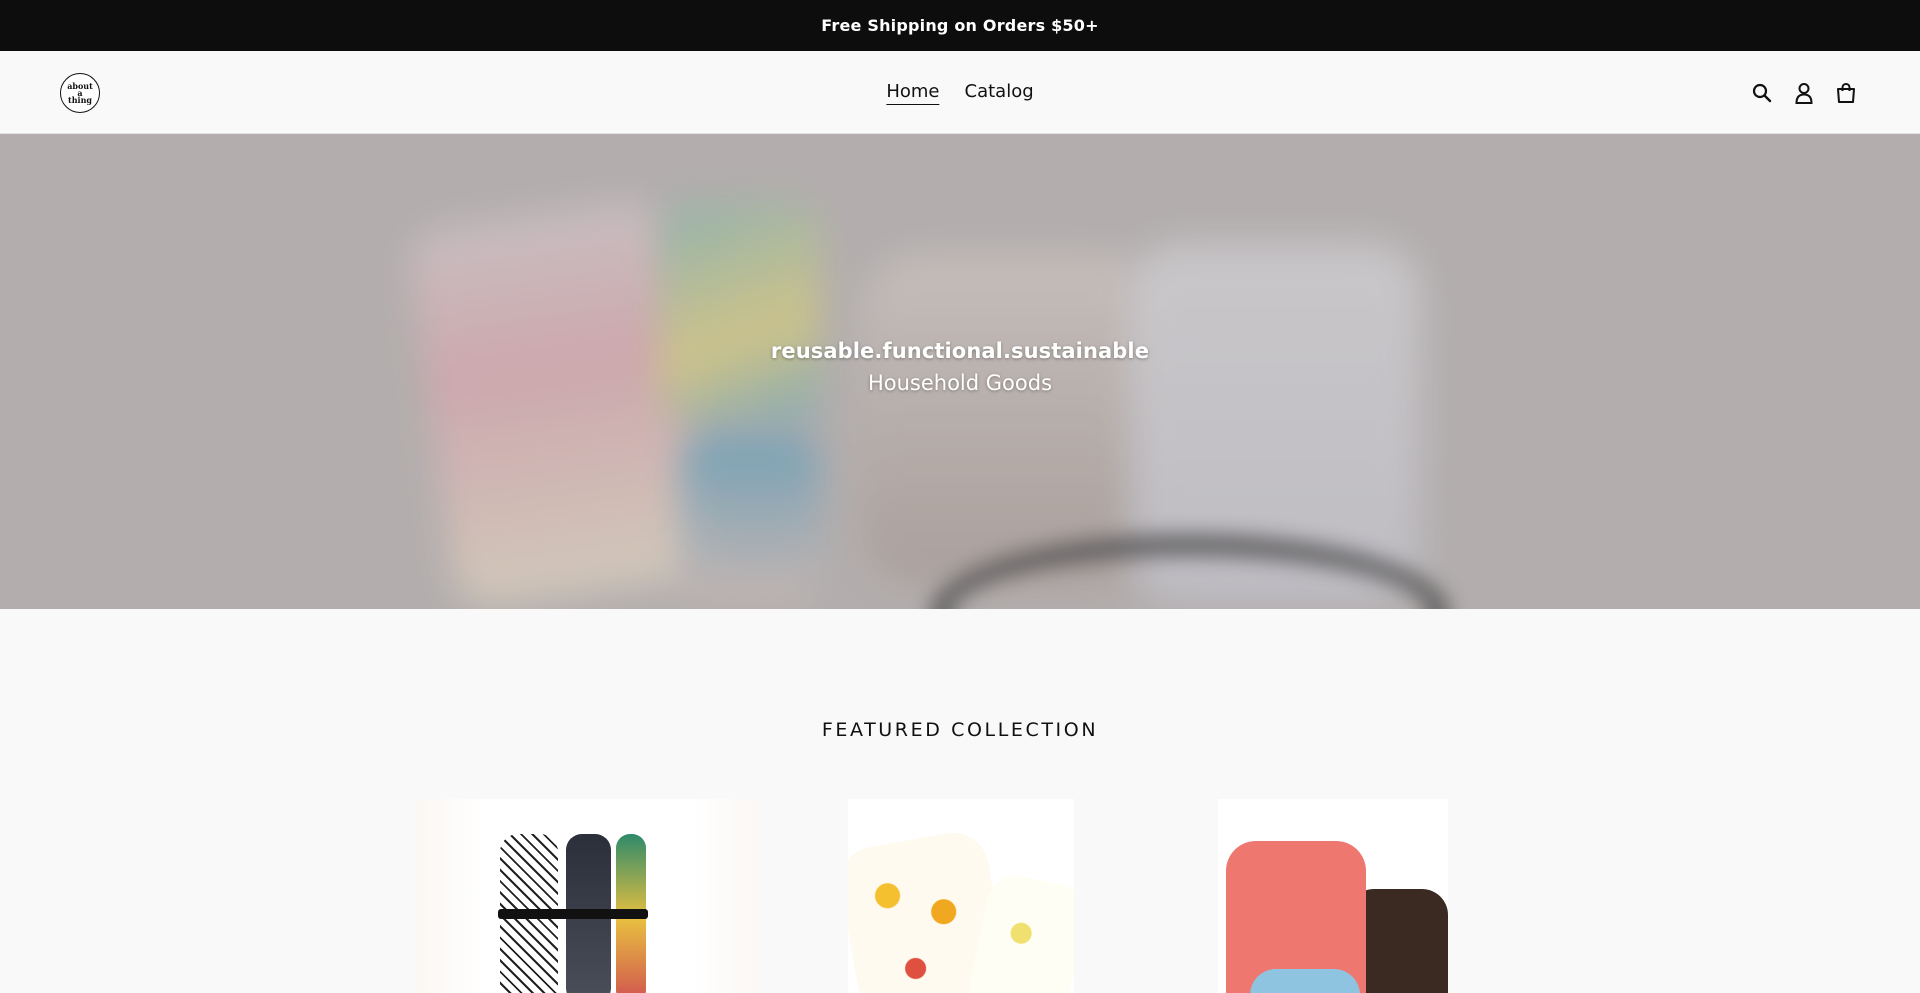 Image resolution: width=1920 pixels, height=993 pixels. I want to click on header-icons, so click(1804, 92).